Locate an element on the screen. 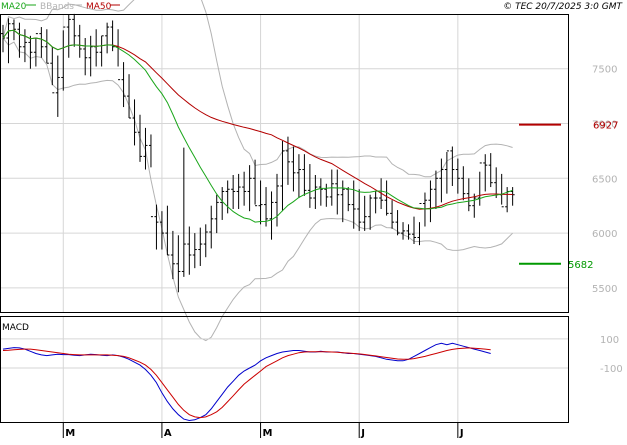 The image size is (627, 445). price-tick-label: 6000 is located at coordinates (604, 234).